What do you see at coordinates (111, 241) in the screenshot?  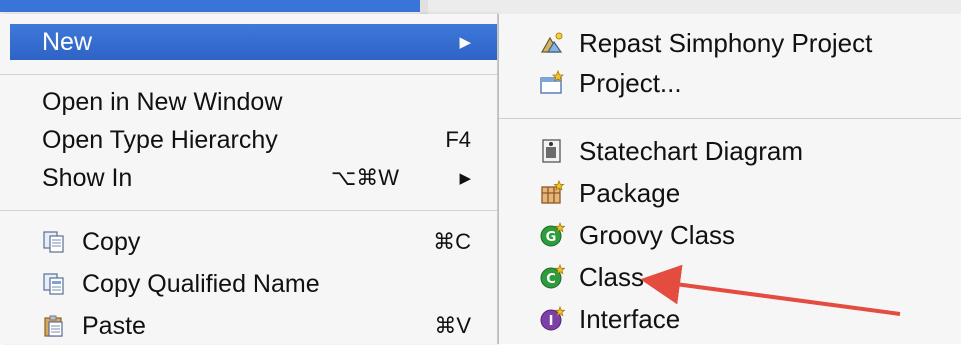 I see `menu-item-label: Copy` at bounding box center [111, 241].